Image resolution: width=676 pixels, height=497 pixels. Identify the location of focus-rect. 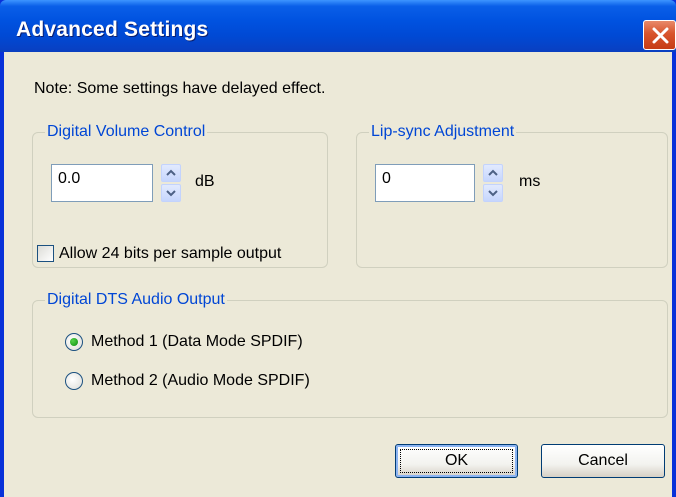
(456, 461).